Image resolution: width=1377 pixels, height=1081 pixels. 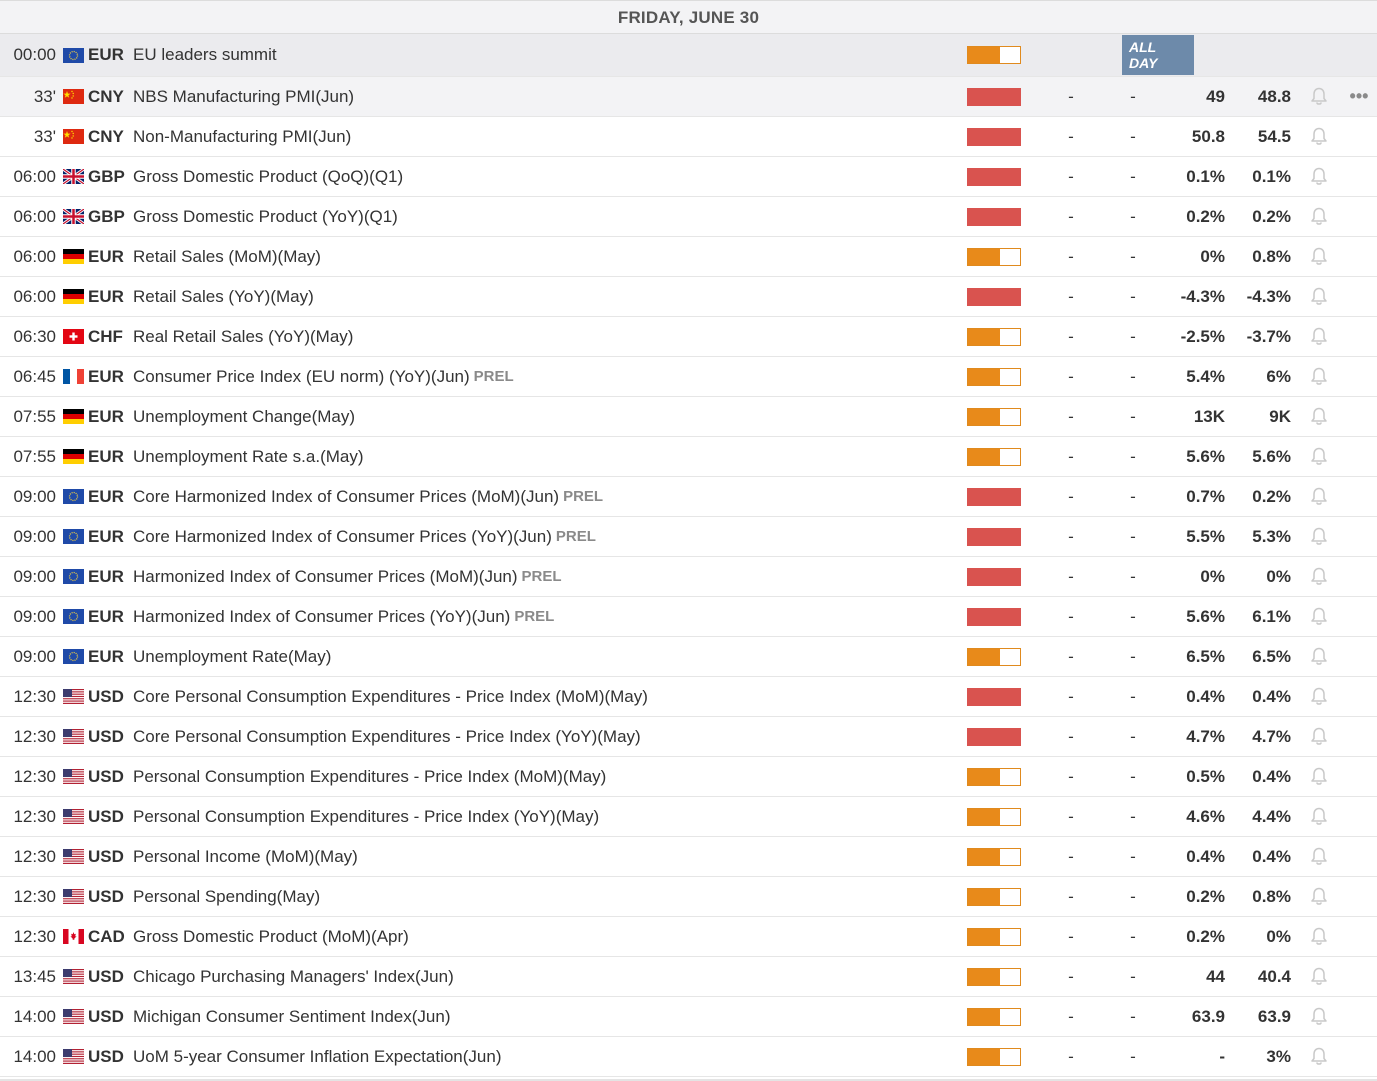 I want to click on event-name: Gross Domestic Product (MoM)(Apr), so click(x=543, y=936).